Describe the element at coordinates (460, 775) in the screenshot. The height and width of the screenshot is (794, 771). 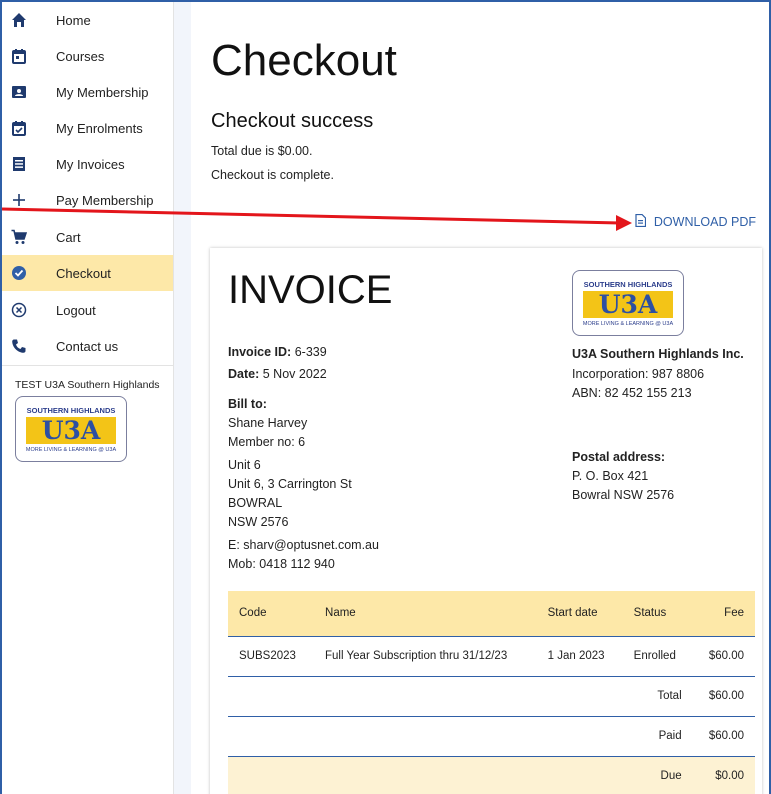
I see `due-label: Due` at that location.